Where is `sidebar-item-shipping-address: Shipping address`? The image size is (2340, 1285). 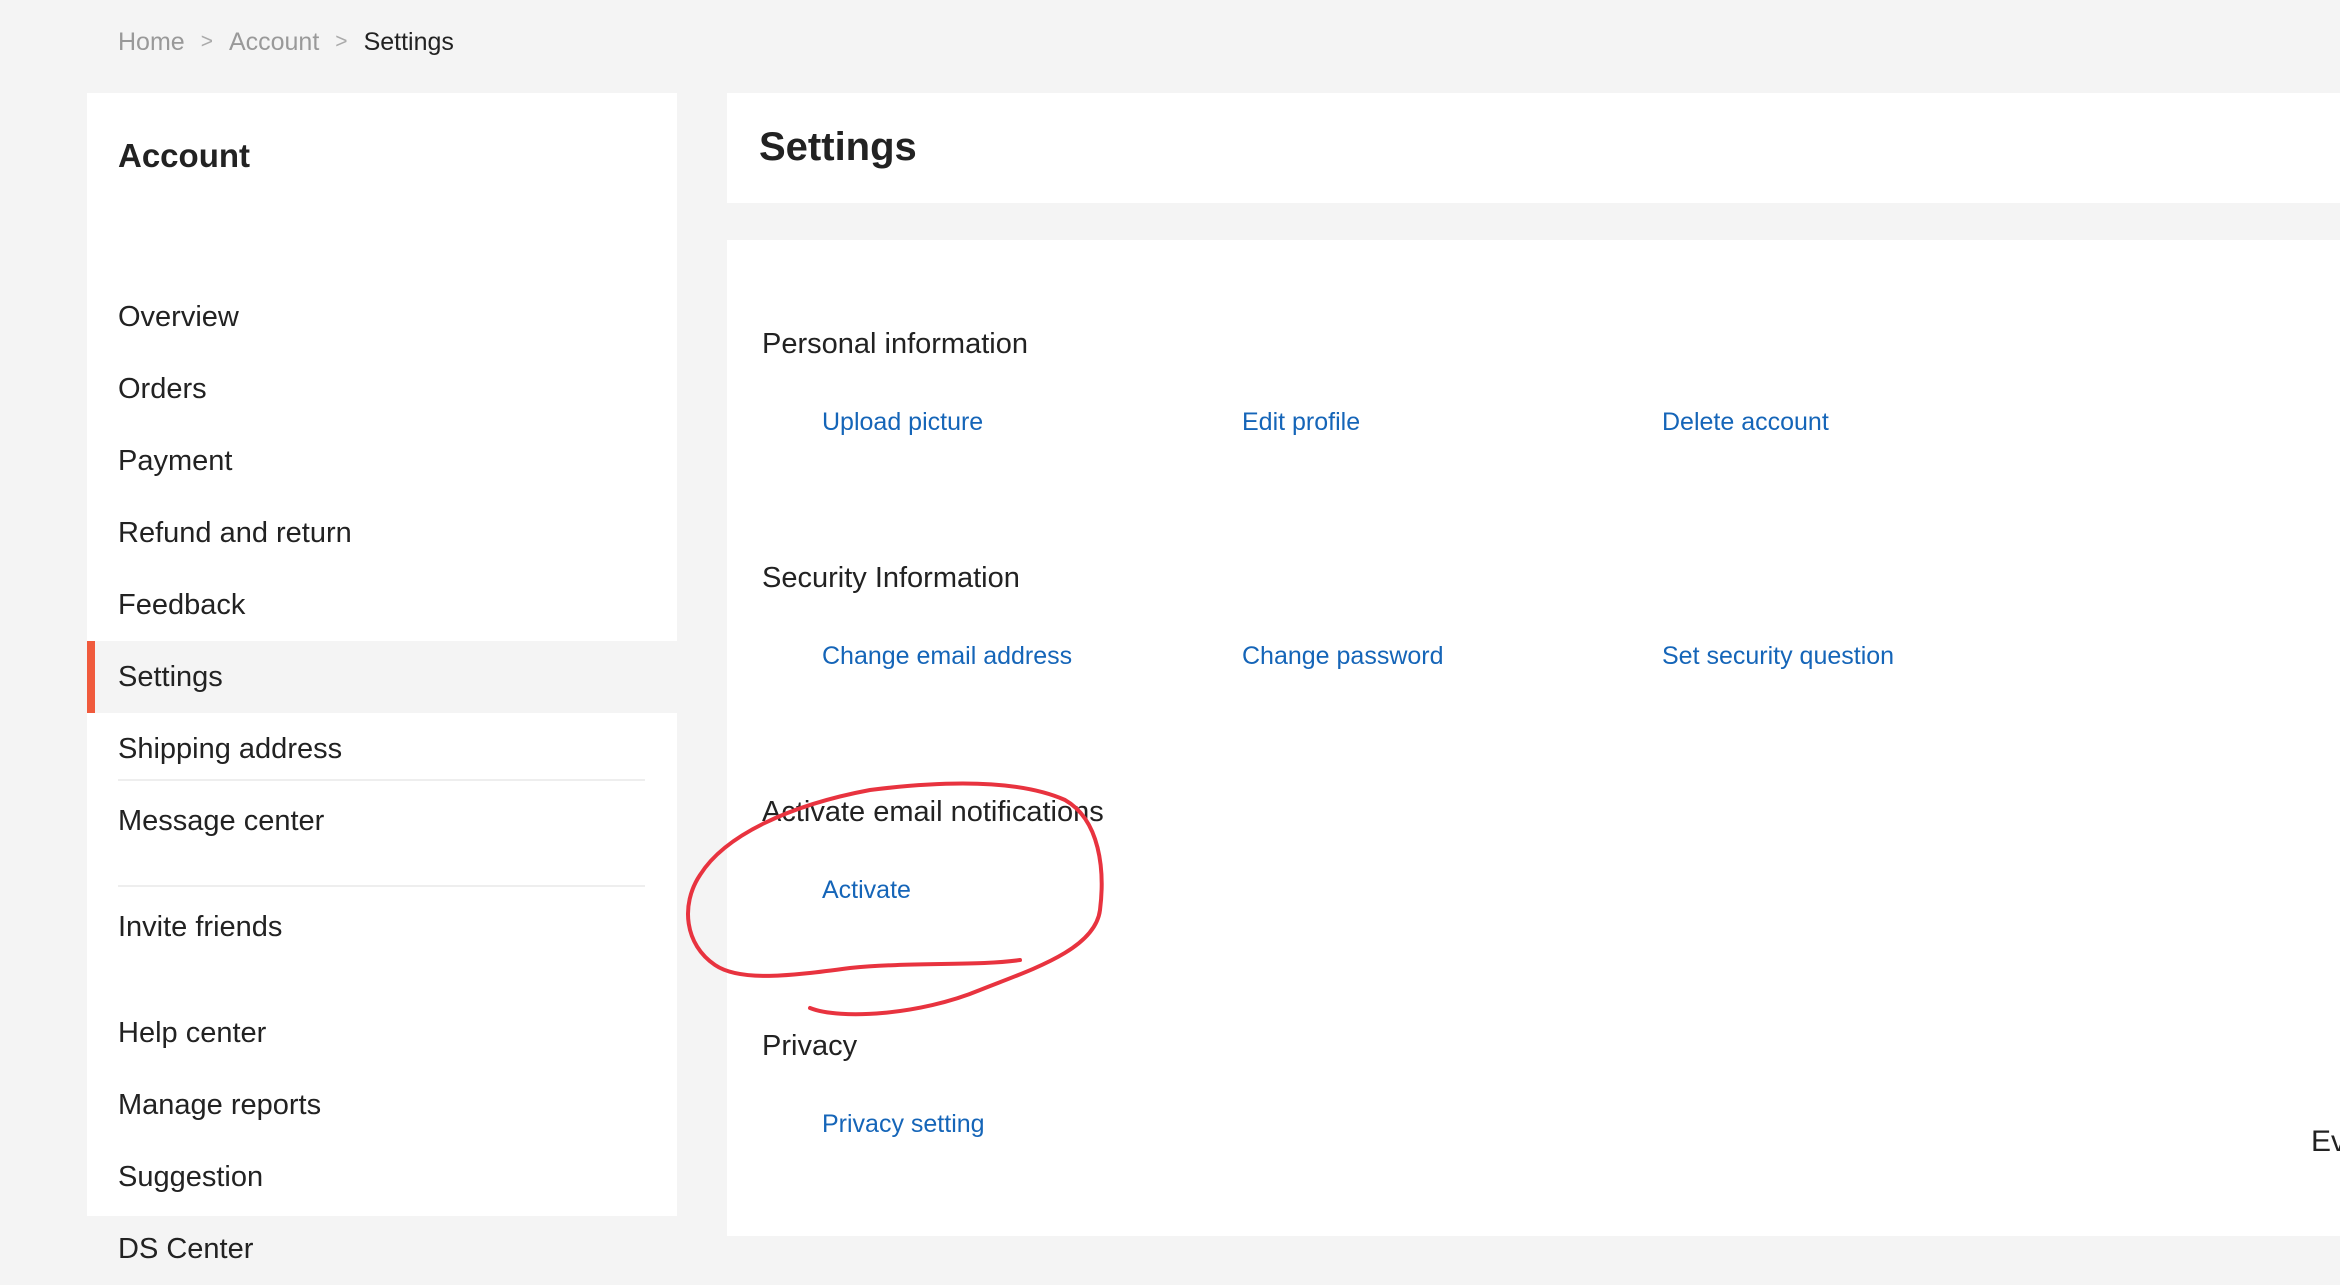 sidebar-item-shipping-address: Shipping address is located at coordinates (382, 749).